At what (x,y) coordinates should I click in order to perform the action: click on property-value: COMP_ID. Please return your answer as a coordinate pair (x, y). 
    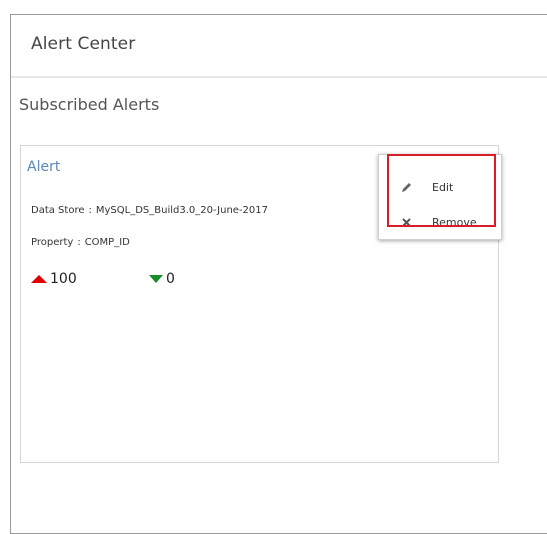
    Looking at the image, I should click on (107, 242).